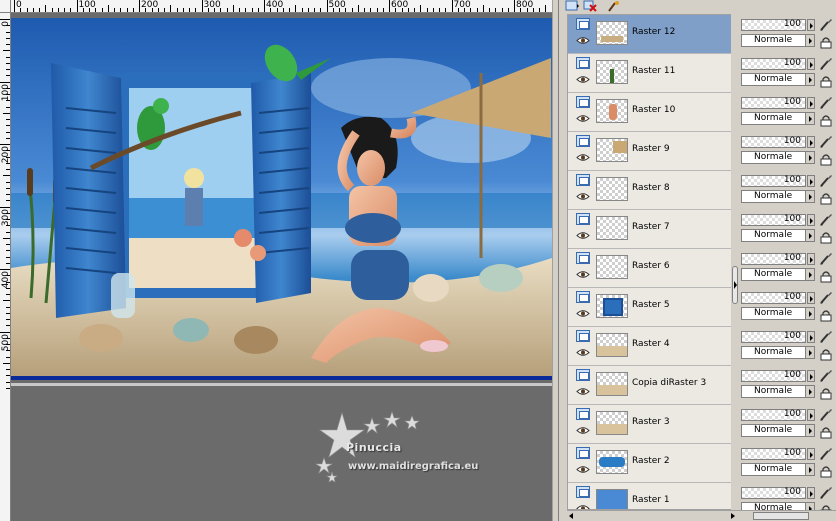 Image resolution: width=836 pixels, height=521 pixels. I want to click on layer-row: Raster 7, so click(653, 229).